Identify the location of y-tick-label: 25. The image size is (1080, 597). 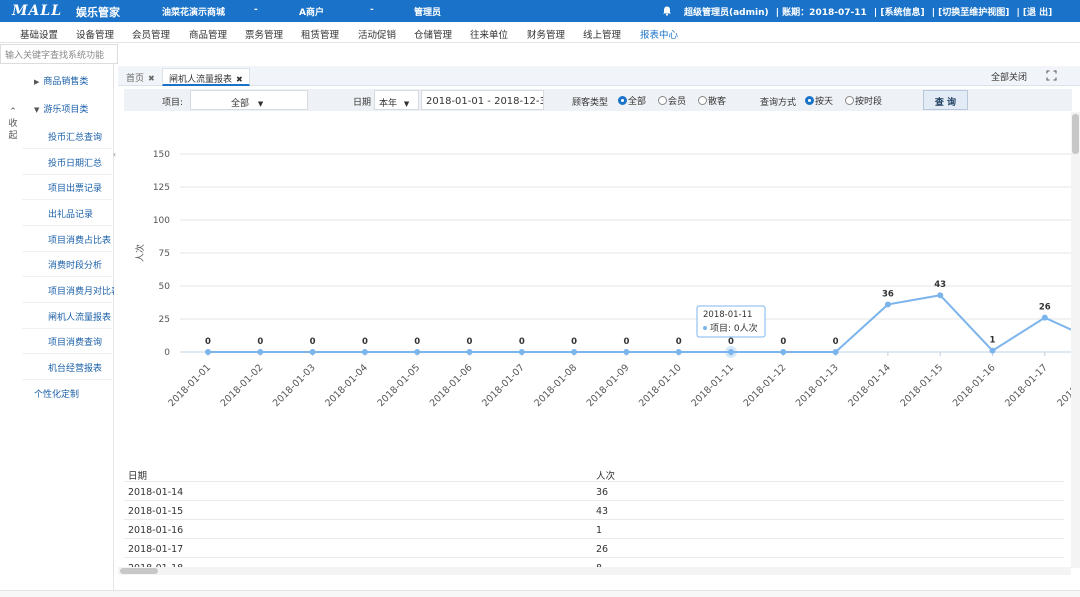
(164, 320).